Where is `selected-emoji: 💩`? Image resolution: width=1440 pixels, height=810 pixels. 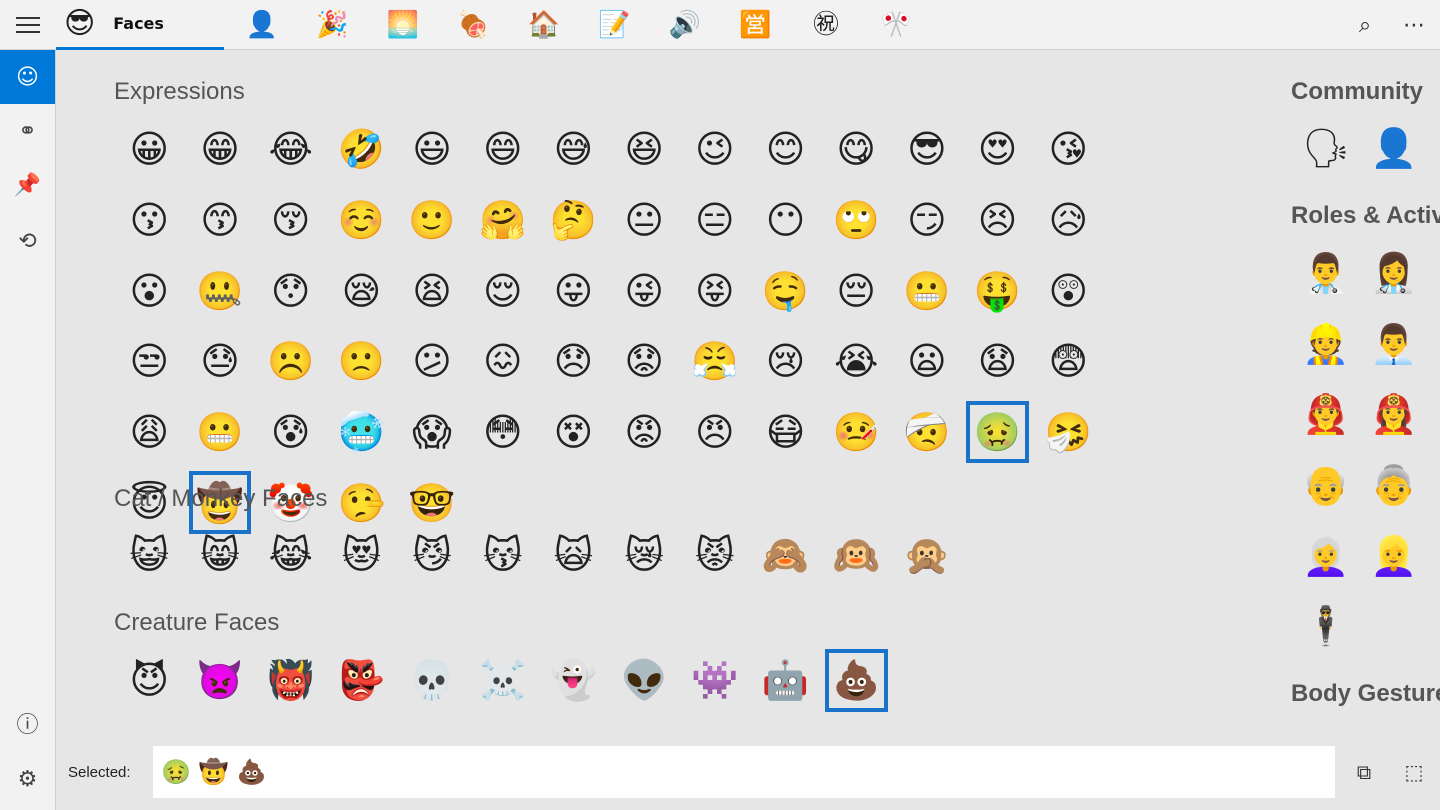
selected-emoji: 💩 is located at coordinates (252, 772).